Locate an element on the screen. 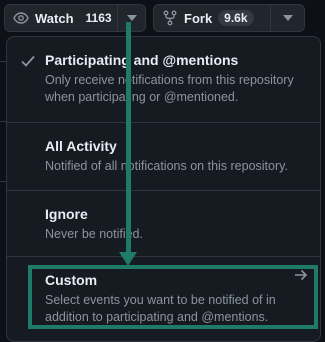 Image resolution: width=325 pixels, height=342 pixels. menu-item-title: Ignore is located at coordinates (66, 214).